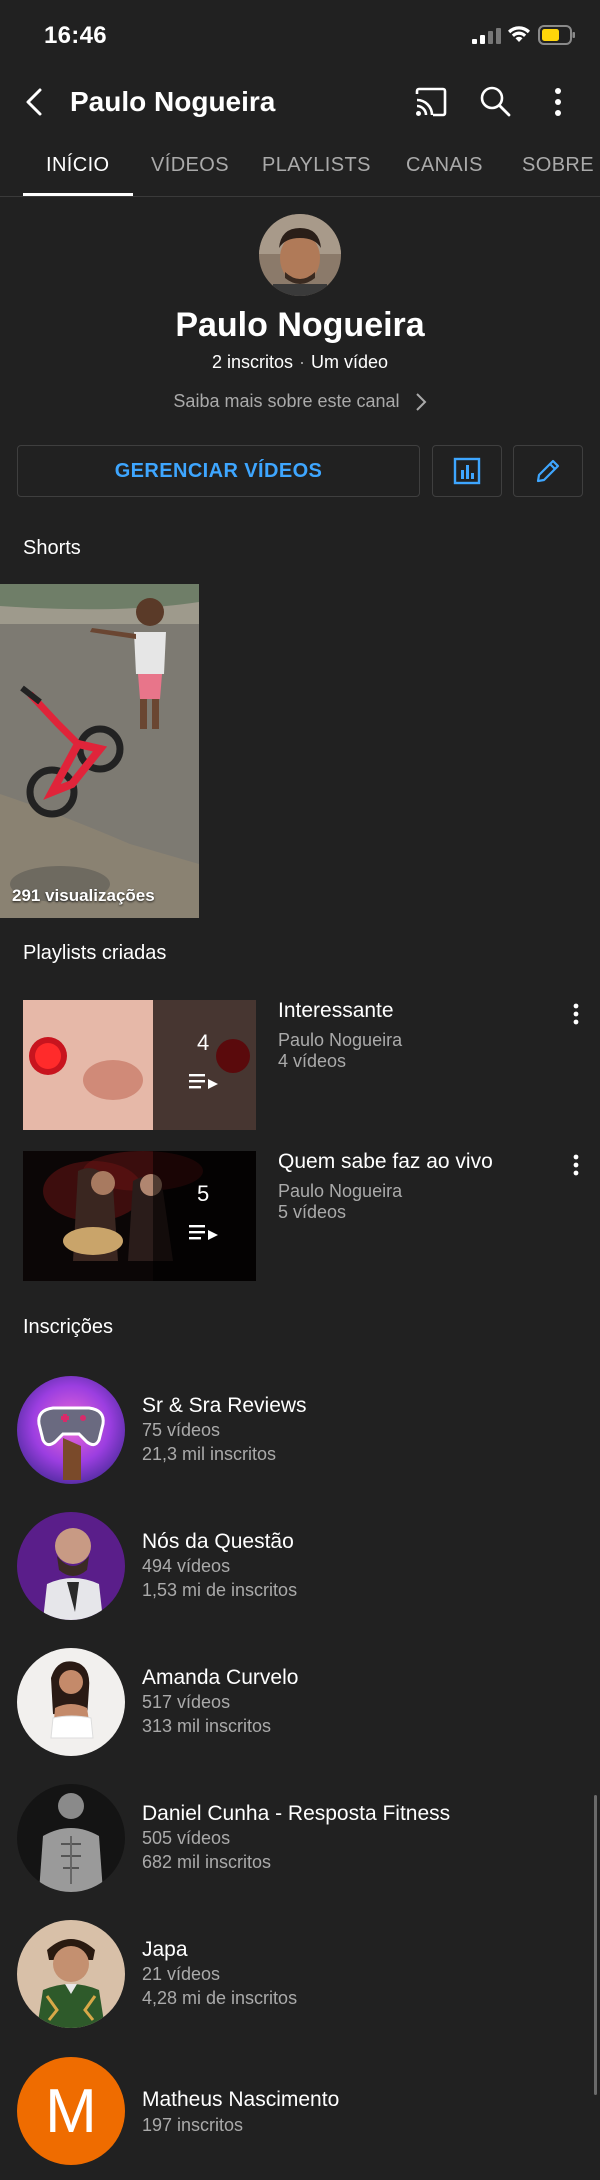 The image size is (600, 2180). Describe the element at coordinates (316, 165) in the screenshot. I see `tab-playlists: PLAYLISTS` at that location.